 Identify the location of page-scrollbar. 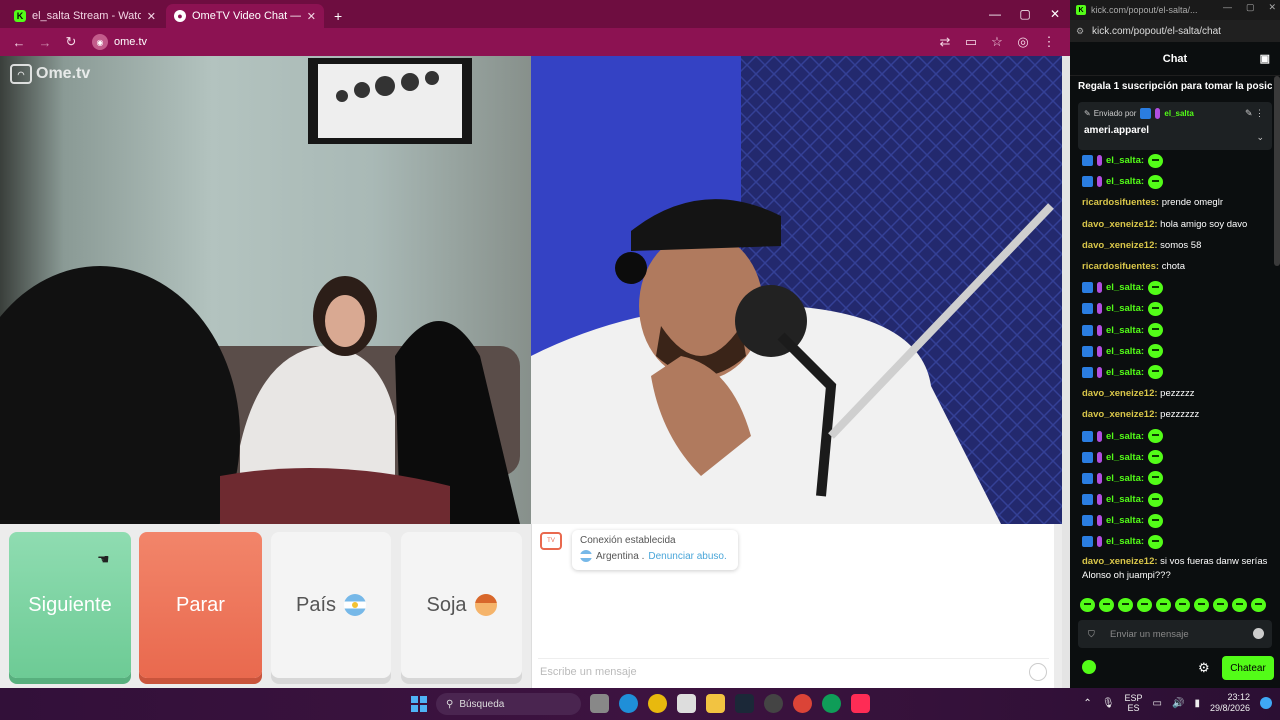
(1066, 372).